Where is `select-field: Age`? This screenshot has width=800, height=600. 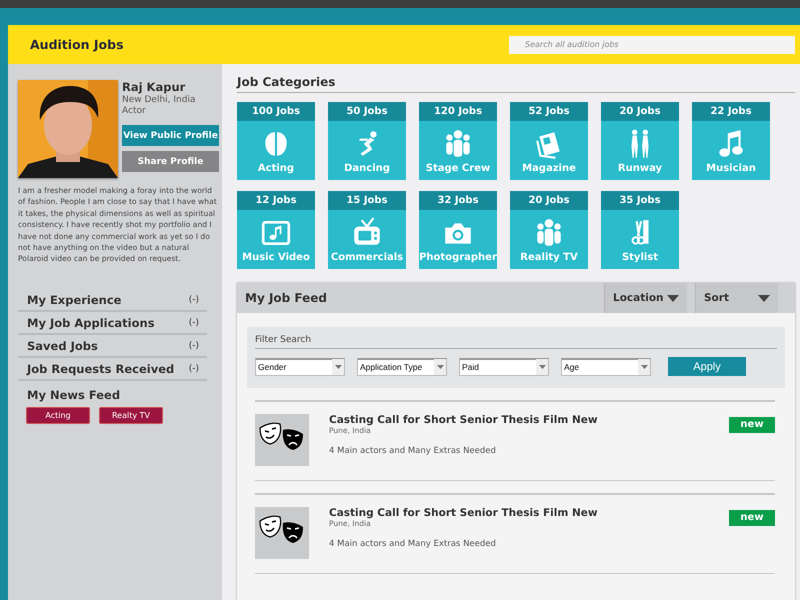
select-field: Age is located at coordinates (606, 367).